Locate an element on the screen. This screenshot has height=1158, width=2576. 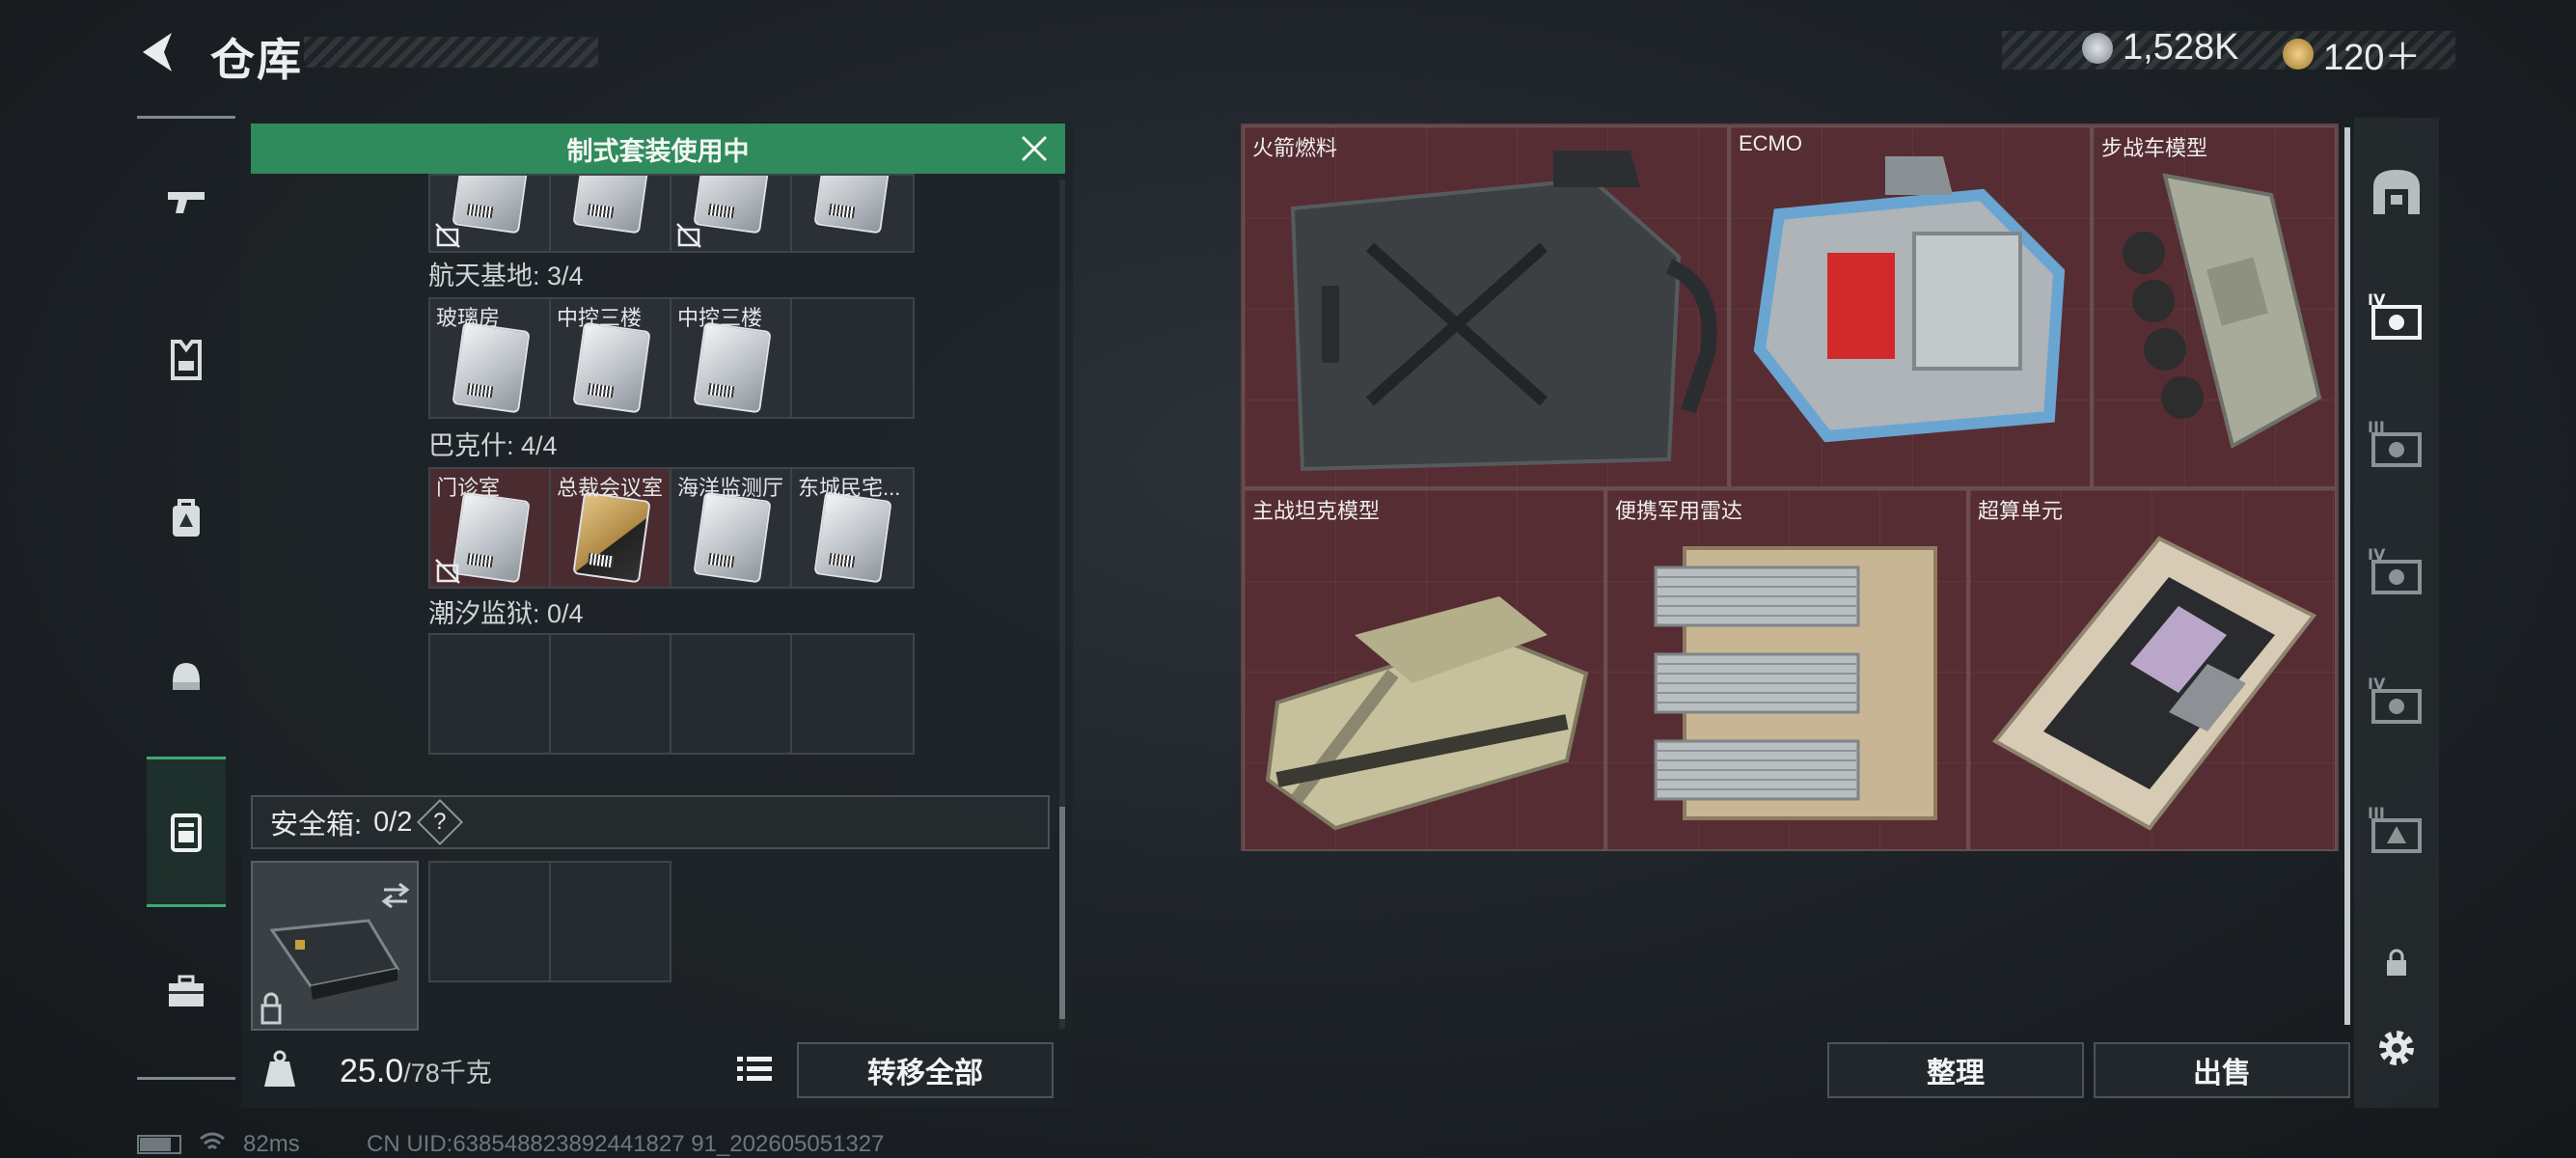
keycard-name: 玻璃房 is located at coordinates (469, 318).